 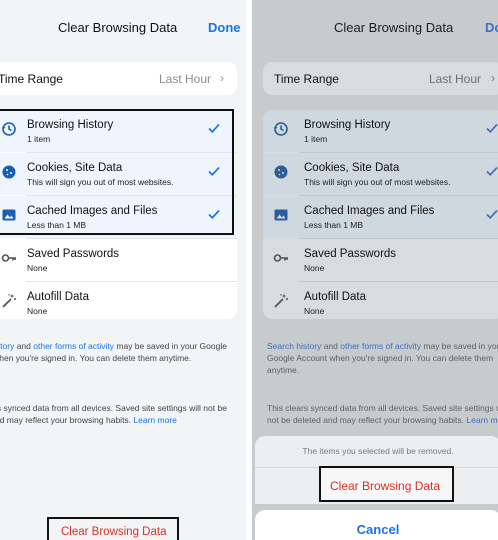 I want to click on sheet-message: The items you selected will be removed., so click(x=378, y=451).